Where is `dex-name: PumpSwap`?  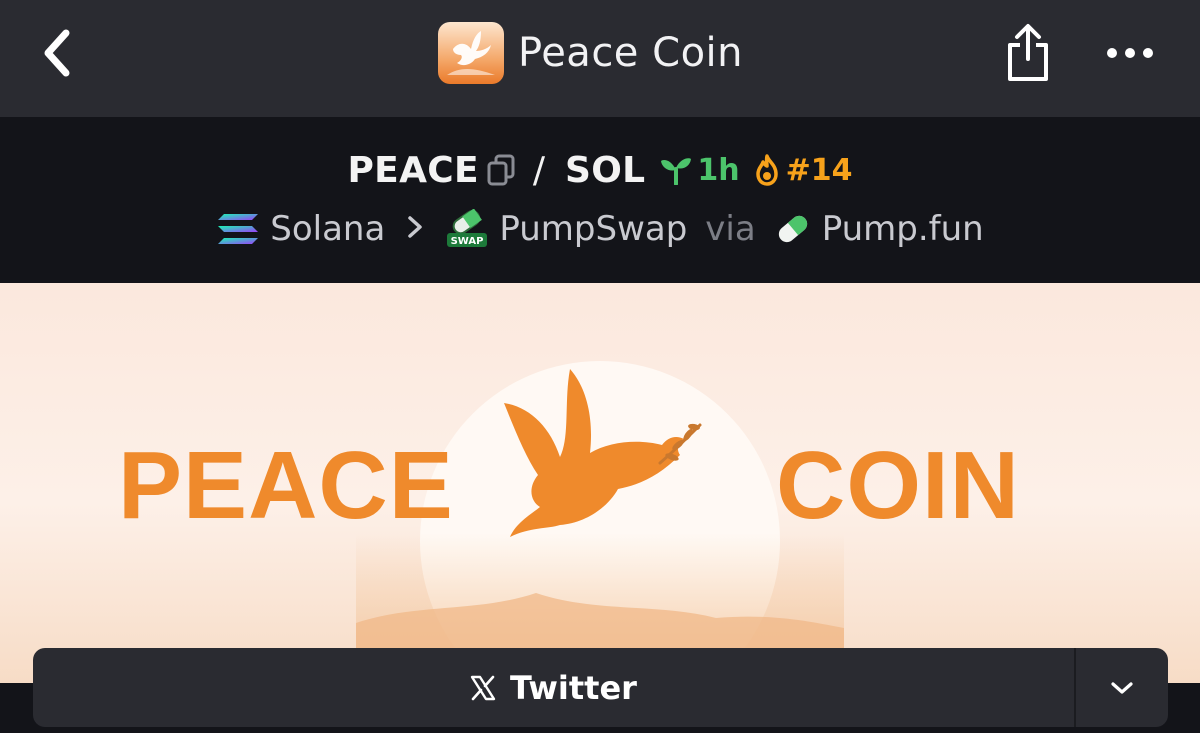 dex-name: PumpSwap is located at coordinates (593, 229).